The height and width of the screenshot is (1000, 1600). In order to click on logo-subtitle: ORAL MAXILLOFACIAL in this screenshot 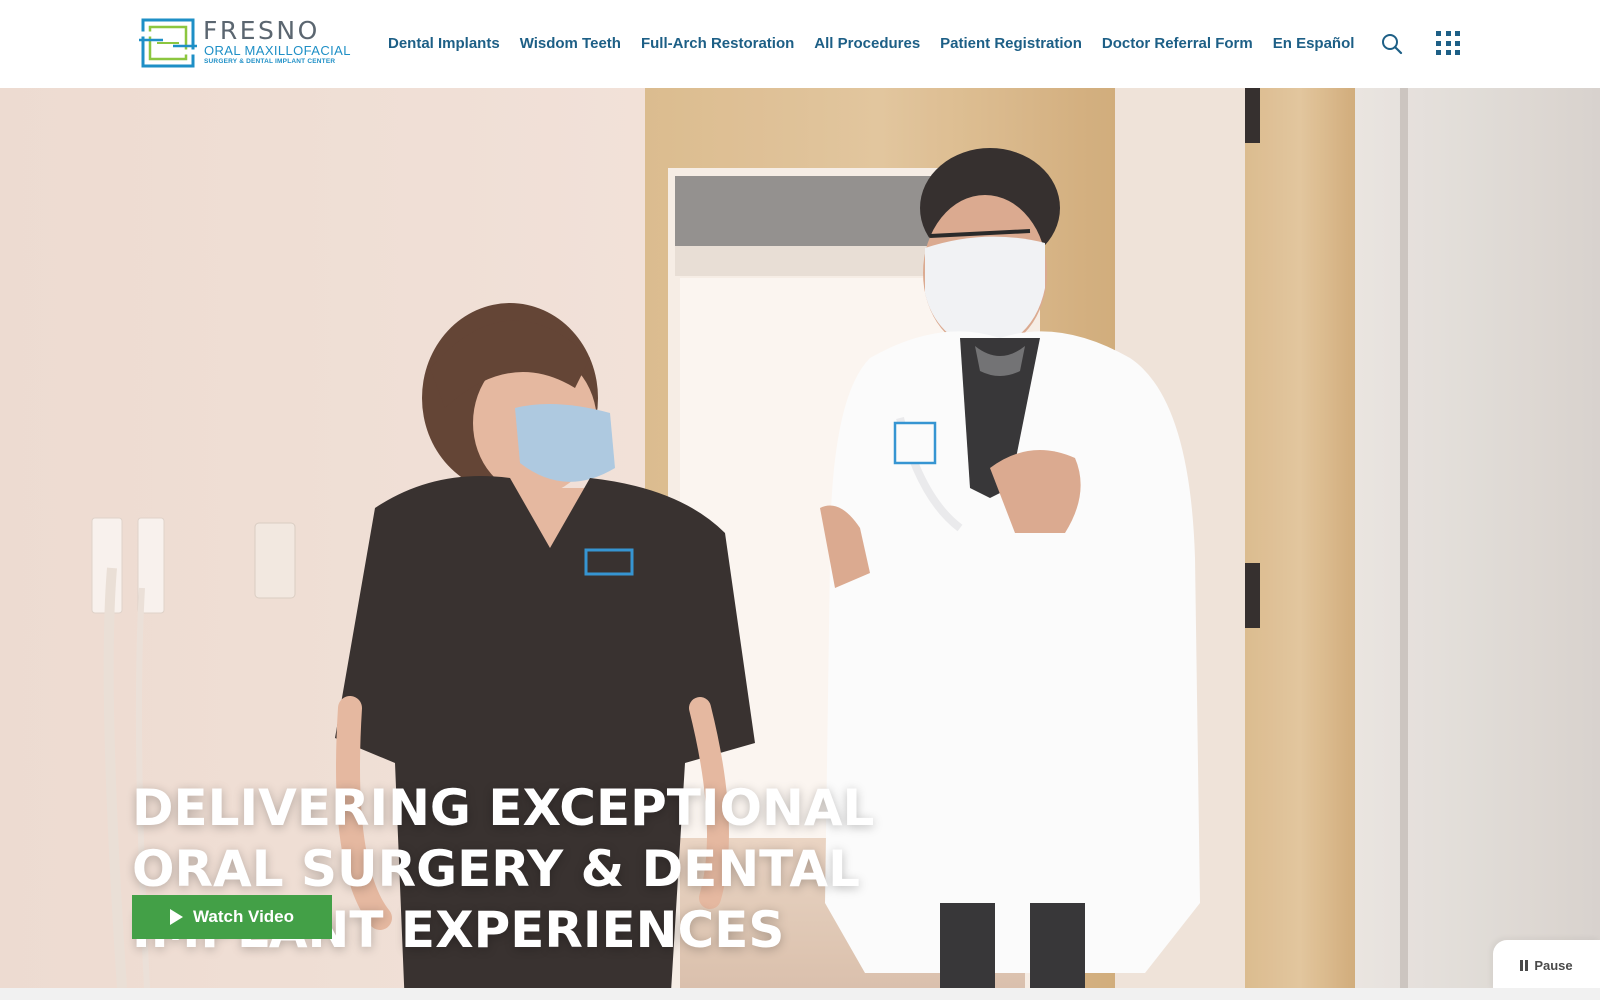, I will do `click(277, 50)`.